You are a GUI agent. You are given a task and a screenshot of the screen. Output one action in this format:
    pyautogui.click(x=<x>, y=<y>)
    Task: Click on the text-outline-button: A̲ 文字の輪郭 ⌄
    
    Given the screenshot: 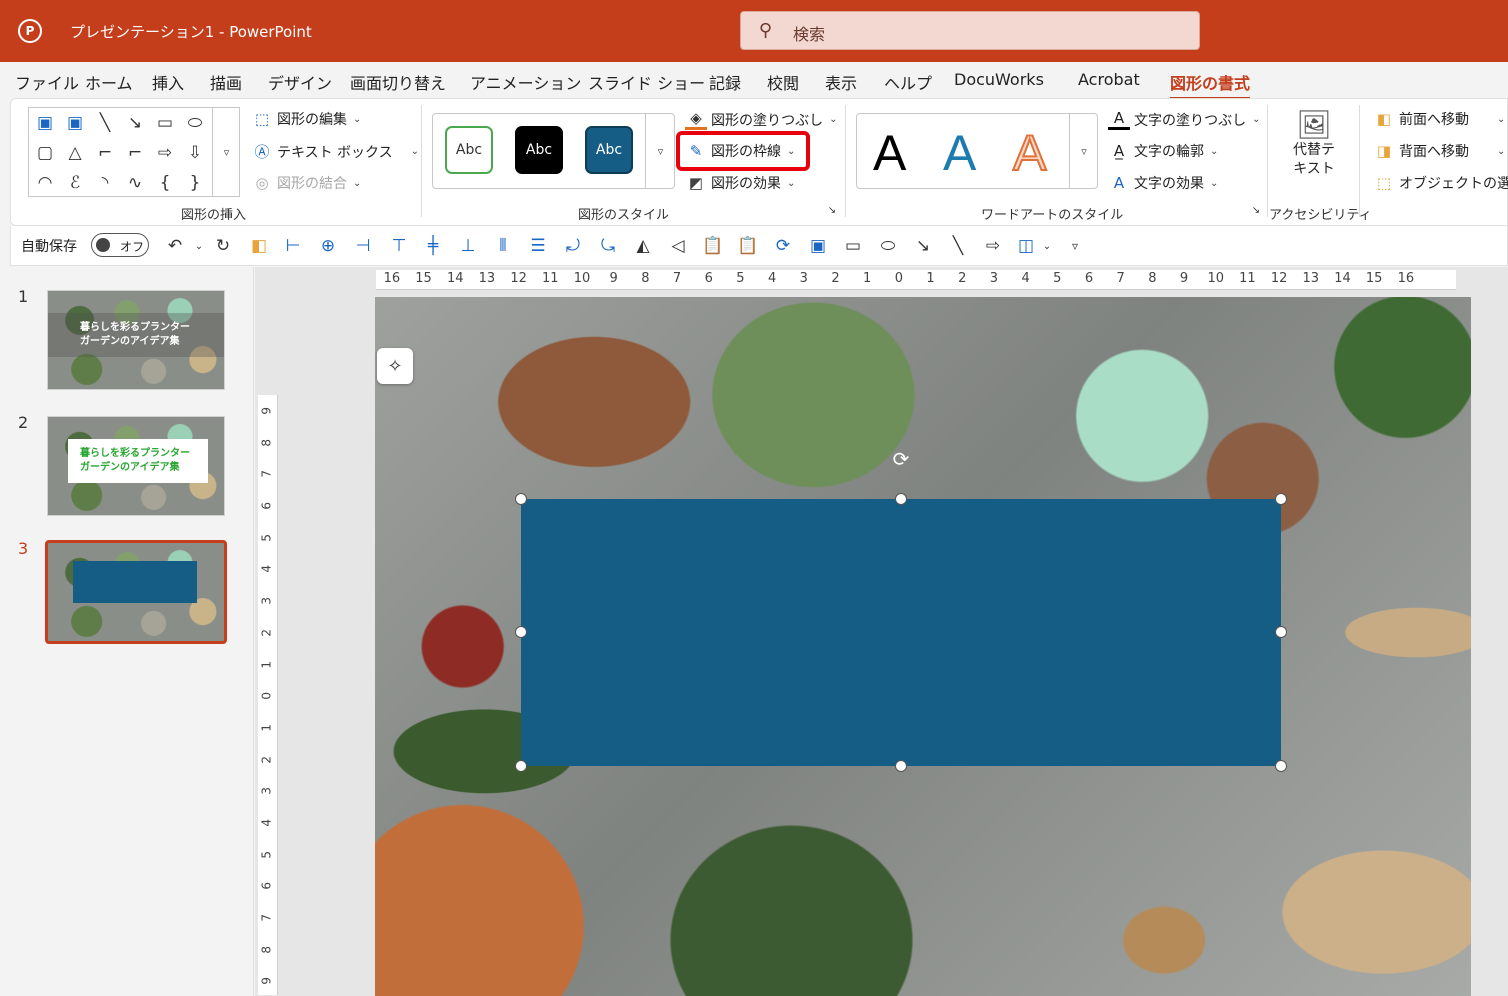 What is the action you would take?
    pyautogui.click(x=1163, y=151)
    